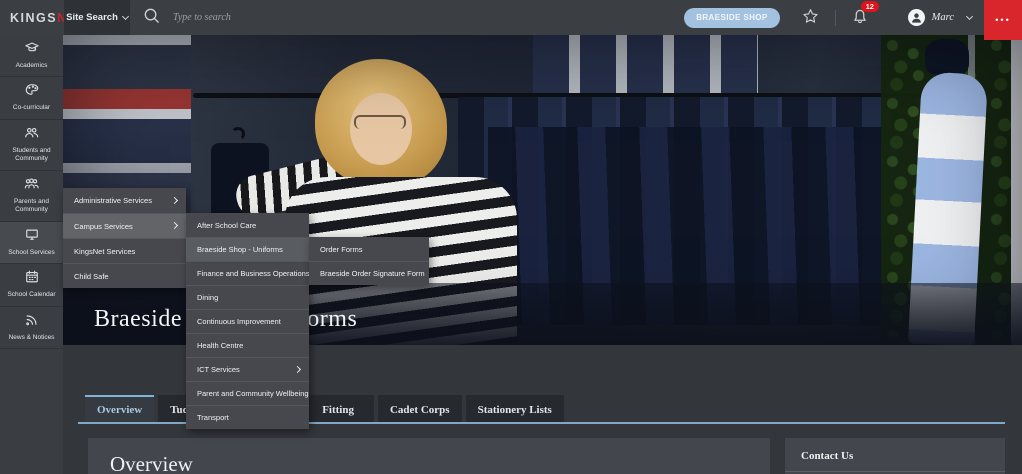 The width and height of the screenshot is (1022, 474). What do you see at coordinates (829, 14) in the screenshot?
I see `top-bar-right: BRAESIDE SHOP 12 Marc` at bounding box center [829, 14].